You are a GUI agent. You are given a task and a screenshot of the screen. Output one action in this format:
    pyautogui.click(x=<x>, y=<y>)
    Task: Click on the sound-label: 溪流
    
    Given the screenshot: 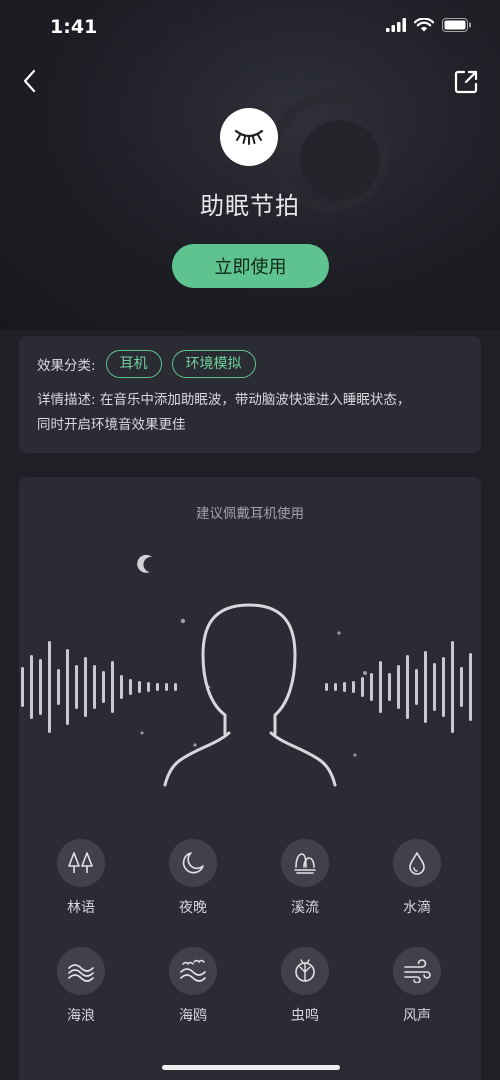 What is the action you would take?
    pyautogui.click(x=305, y=908)
    